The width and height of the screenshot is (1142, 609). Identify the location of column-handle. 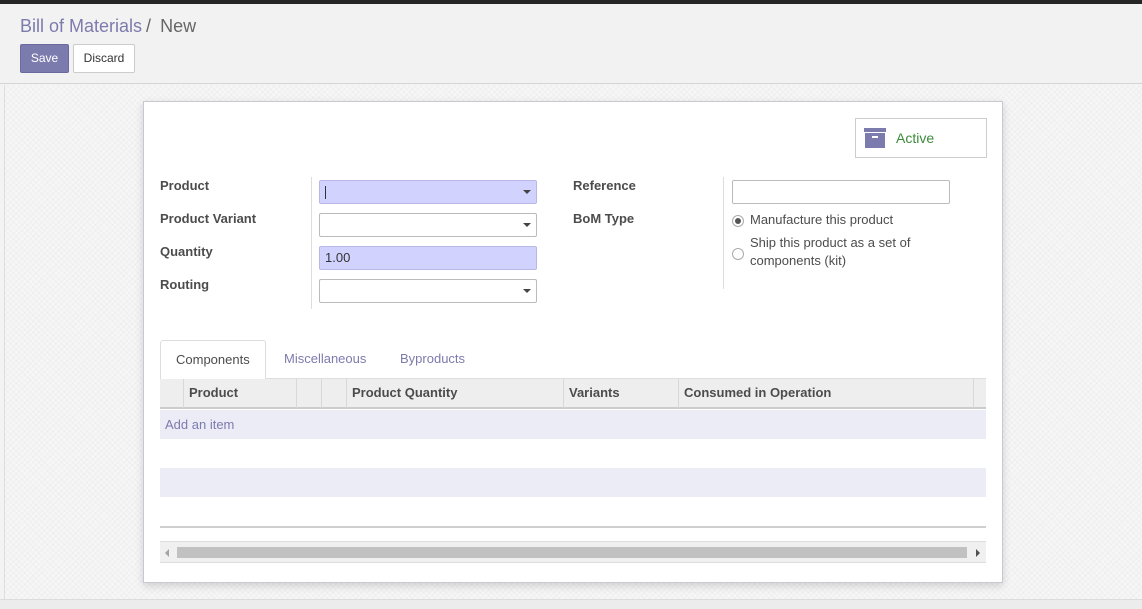
(172, 393).